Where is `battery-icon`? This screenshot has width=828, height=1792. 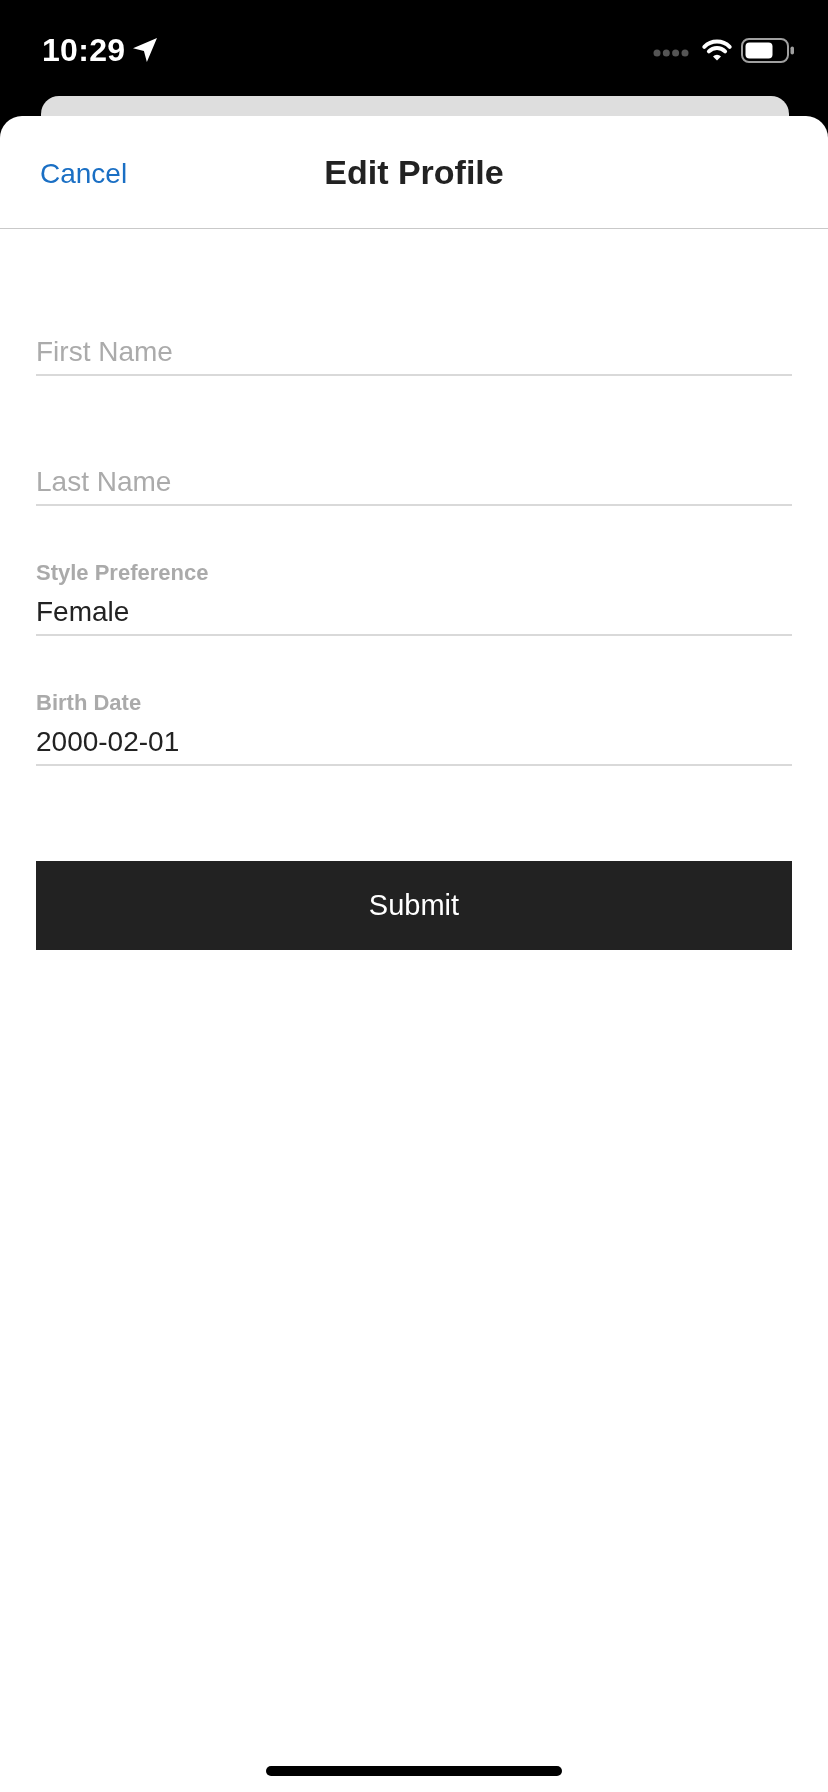
battery-icon is located at coordinates (768, 50).